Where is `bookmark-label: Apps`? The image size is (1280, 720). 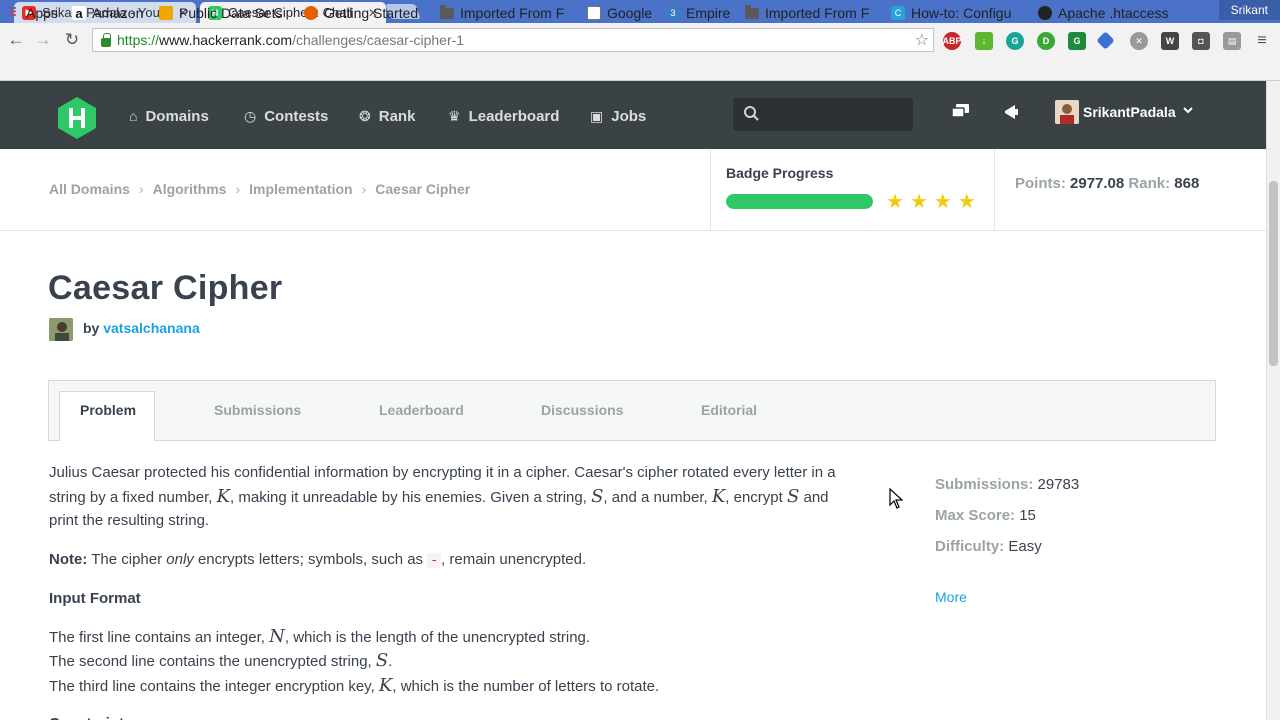 bookmark-label: Apps is located at coordinates (42, 13).